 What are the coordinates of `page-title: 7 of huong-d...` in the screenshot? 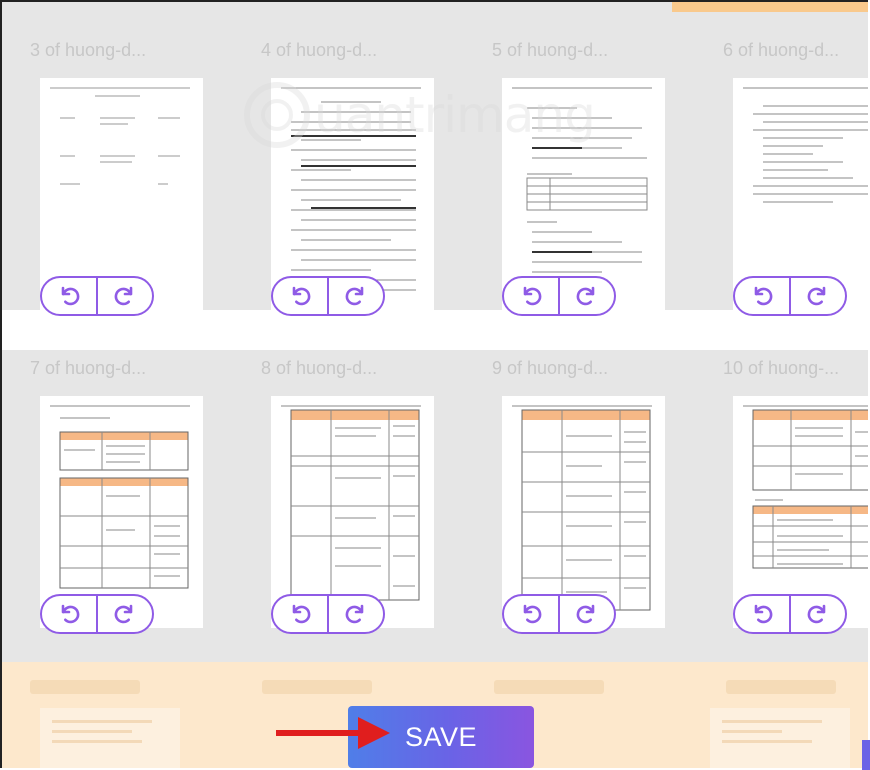 It's located at (88, 368).